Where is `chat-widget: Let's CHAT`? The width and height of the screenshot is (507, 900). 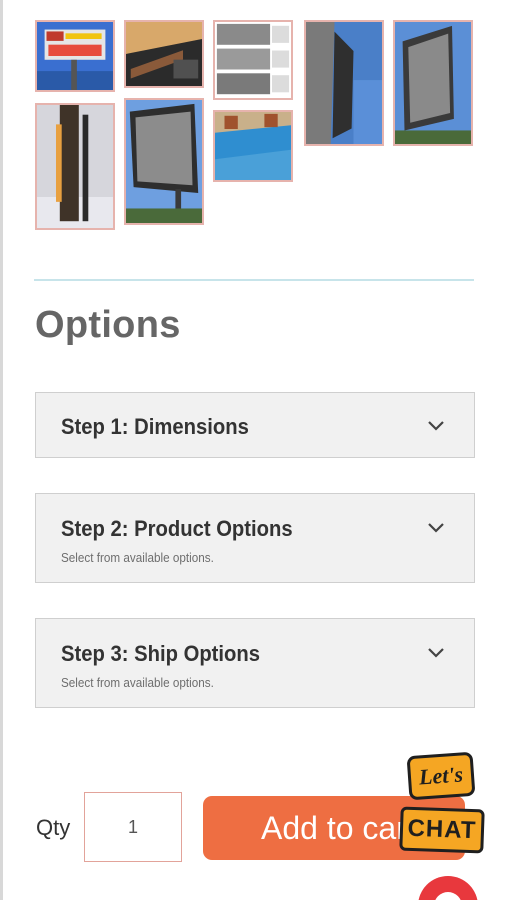
chat-widget: Let's CHAT is located at coordinates (443, 803).